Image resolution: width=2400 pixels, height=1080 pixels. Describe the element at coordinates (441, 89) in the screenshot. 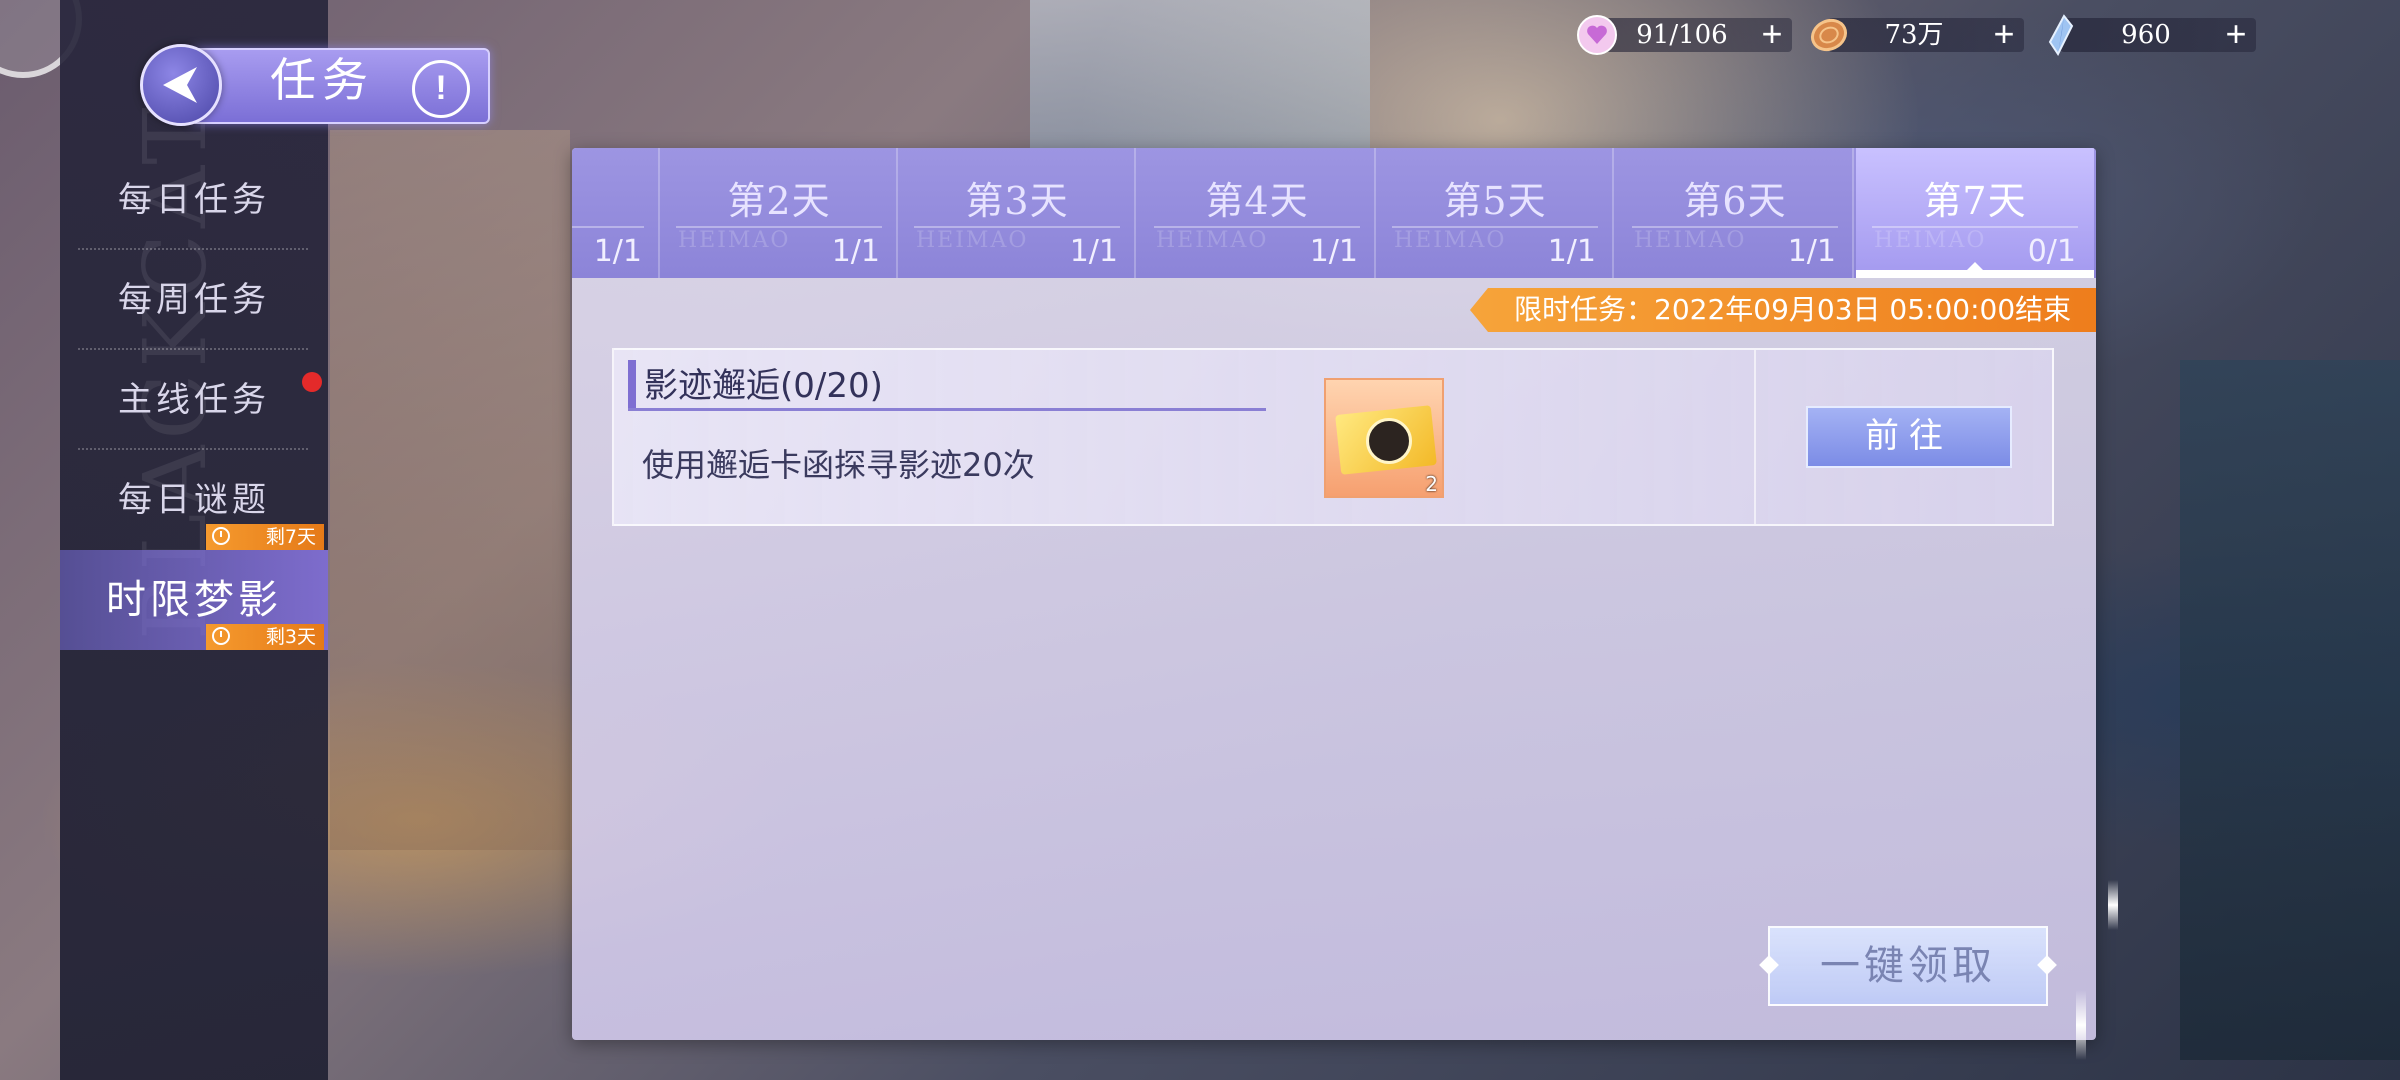

I see `info-button: !` at that location.